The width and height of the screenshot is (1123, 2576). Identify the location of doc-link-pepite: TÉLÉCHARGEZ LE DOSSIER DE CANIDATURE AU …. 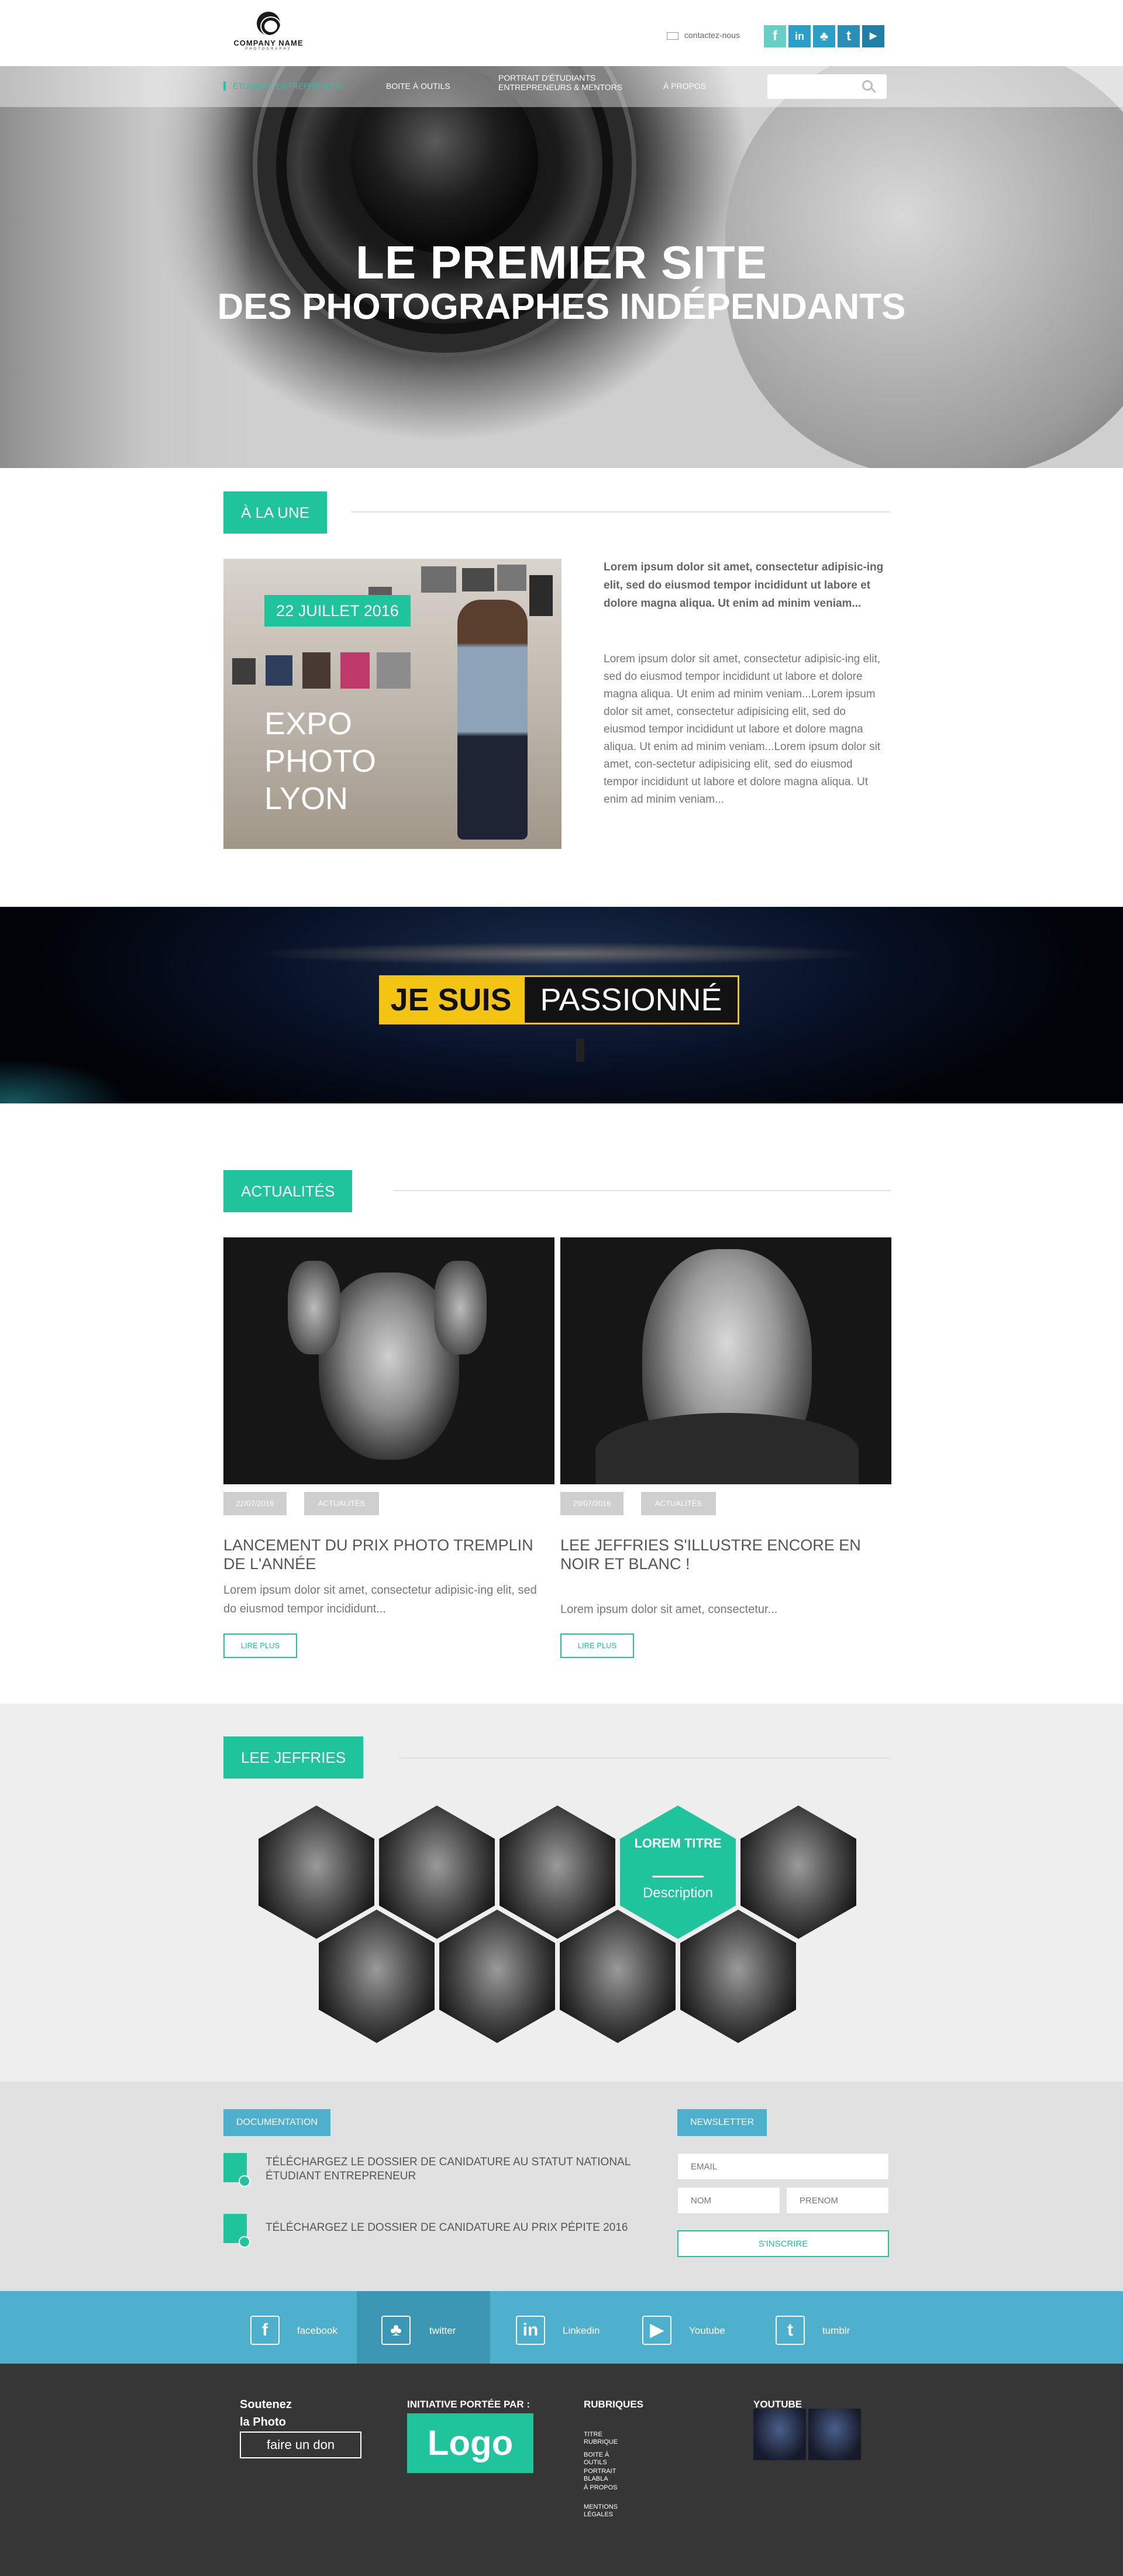
(459, 2228).